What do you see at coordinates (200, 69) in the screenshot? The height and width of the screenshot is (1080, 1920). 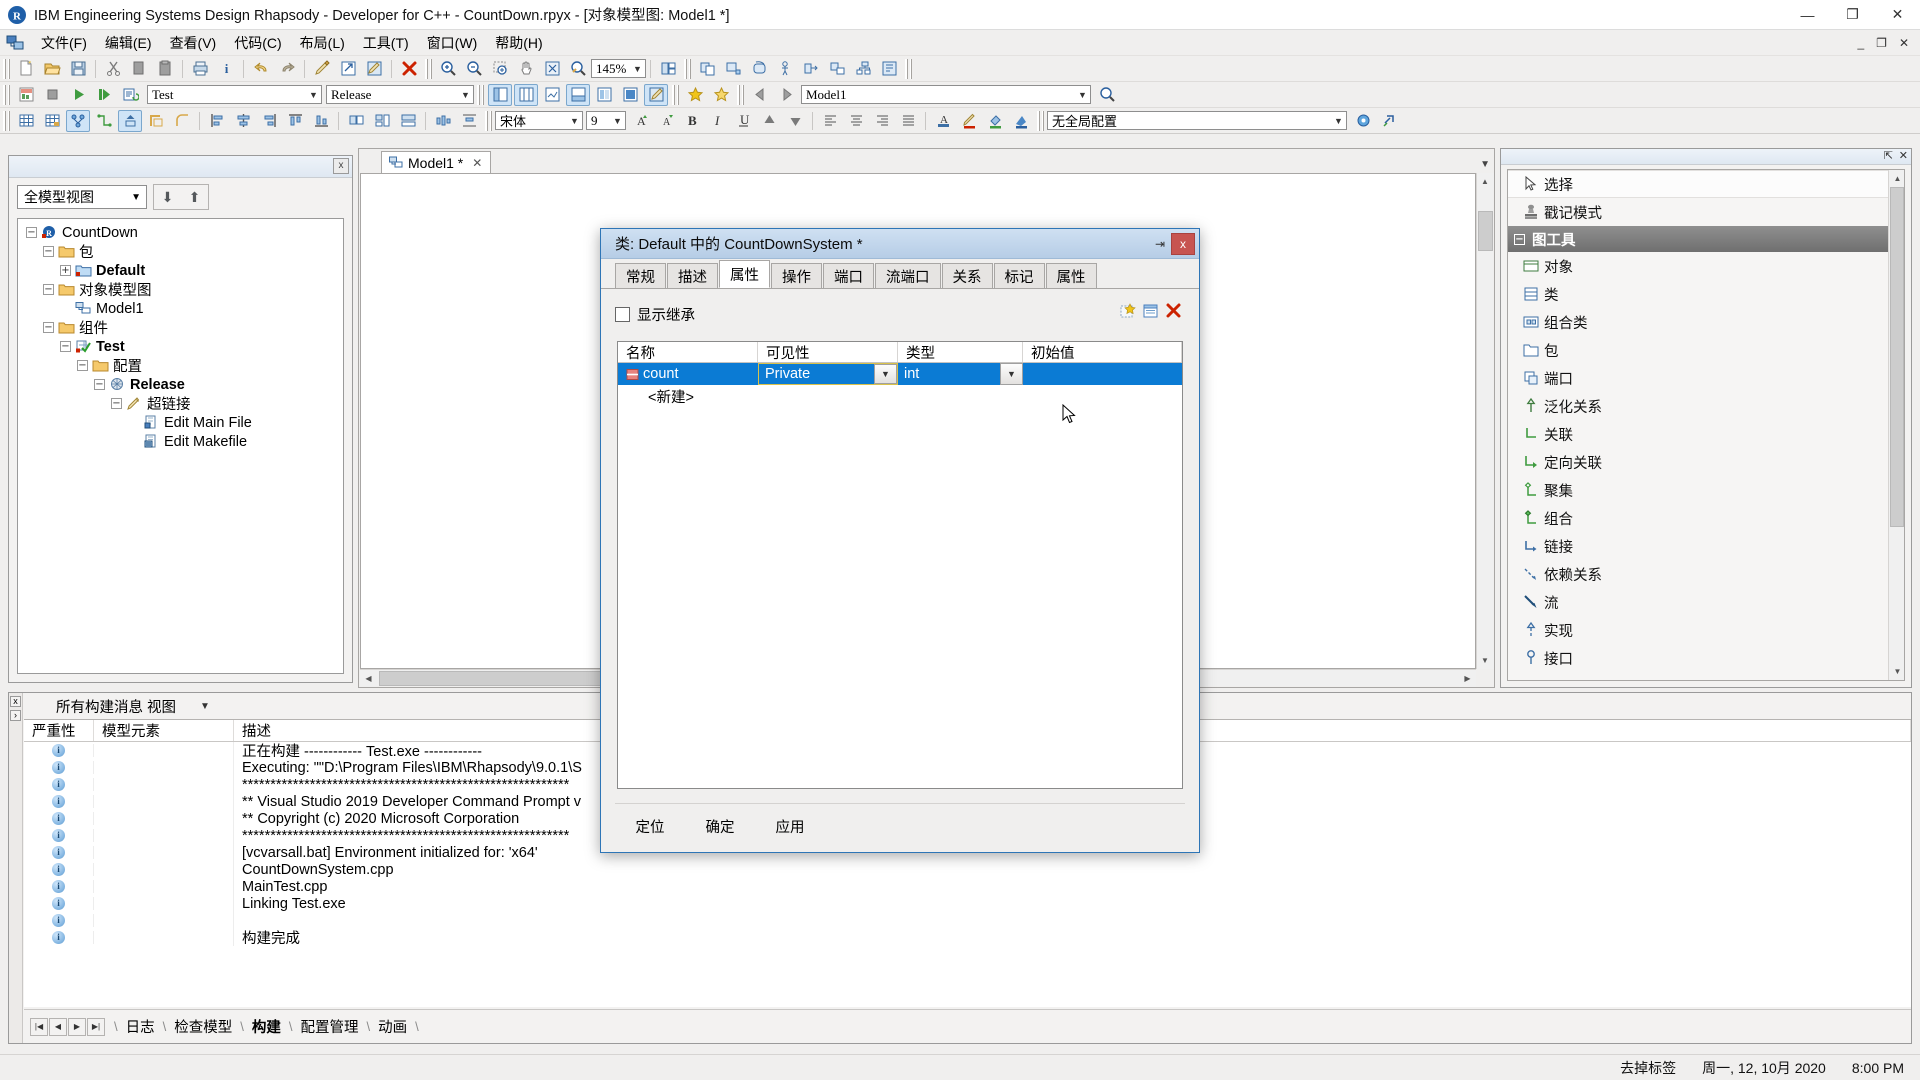 I see `print-icon` at bounding box center [200, 69].